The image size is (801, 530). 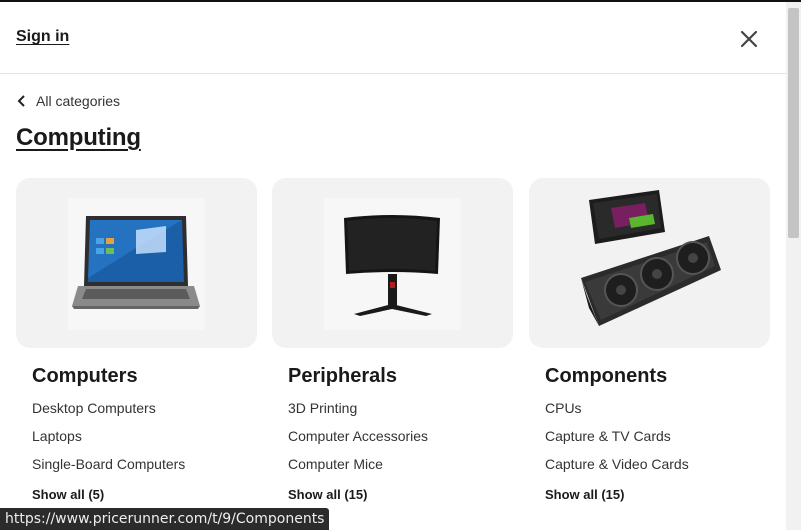 I want to click on close-icon, so click(x=749, y=39).